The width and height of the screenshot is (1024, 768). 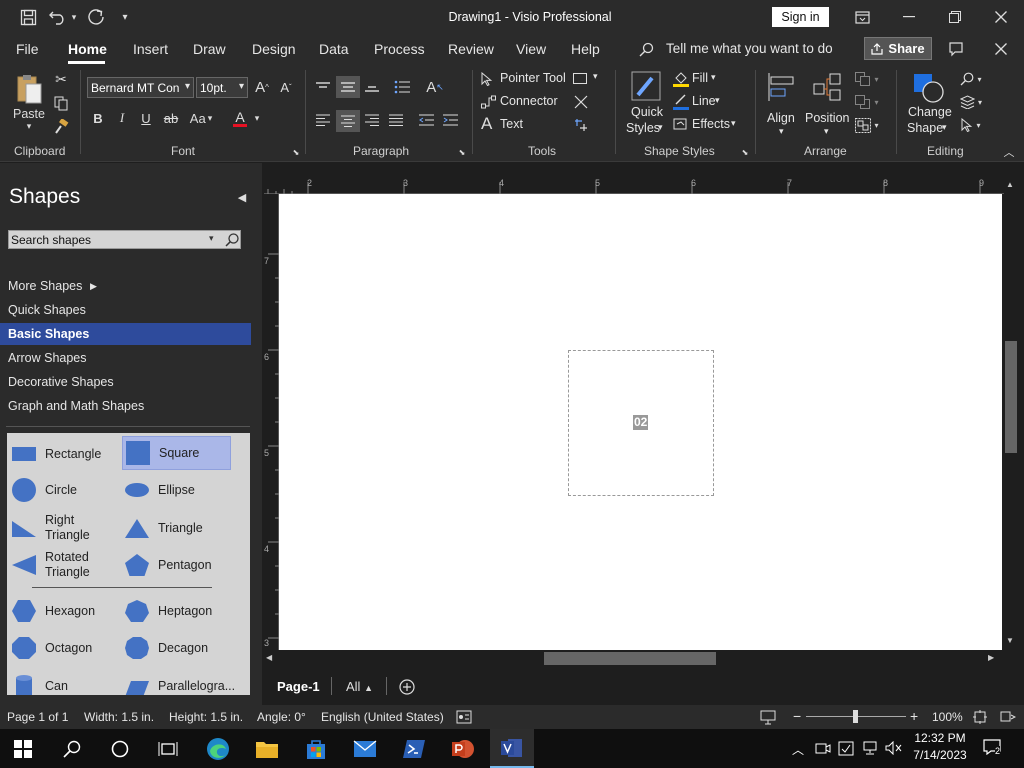 I want to click on cut-icon: ✂, so click(x=61, y=79).